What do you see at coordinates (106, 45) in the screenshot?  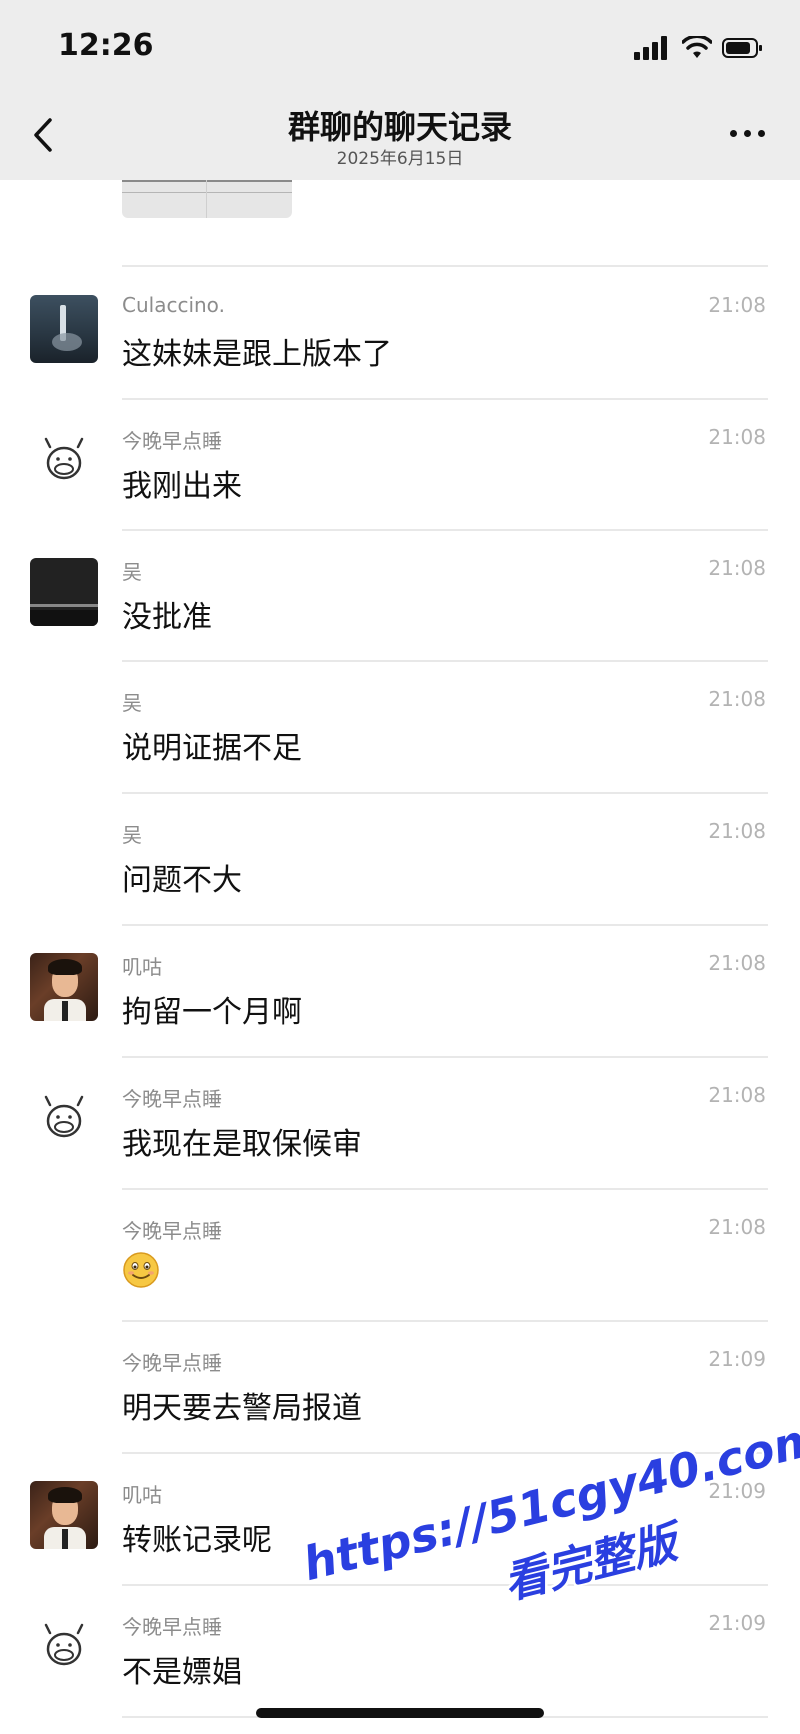 I see `status-time: 12:26` at bounding box center [106, 45].